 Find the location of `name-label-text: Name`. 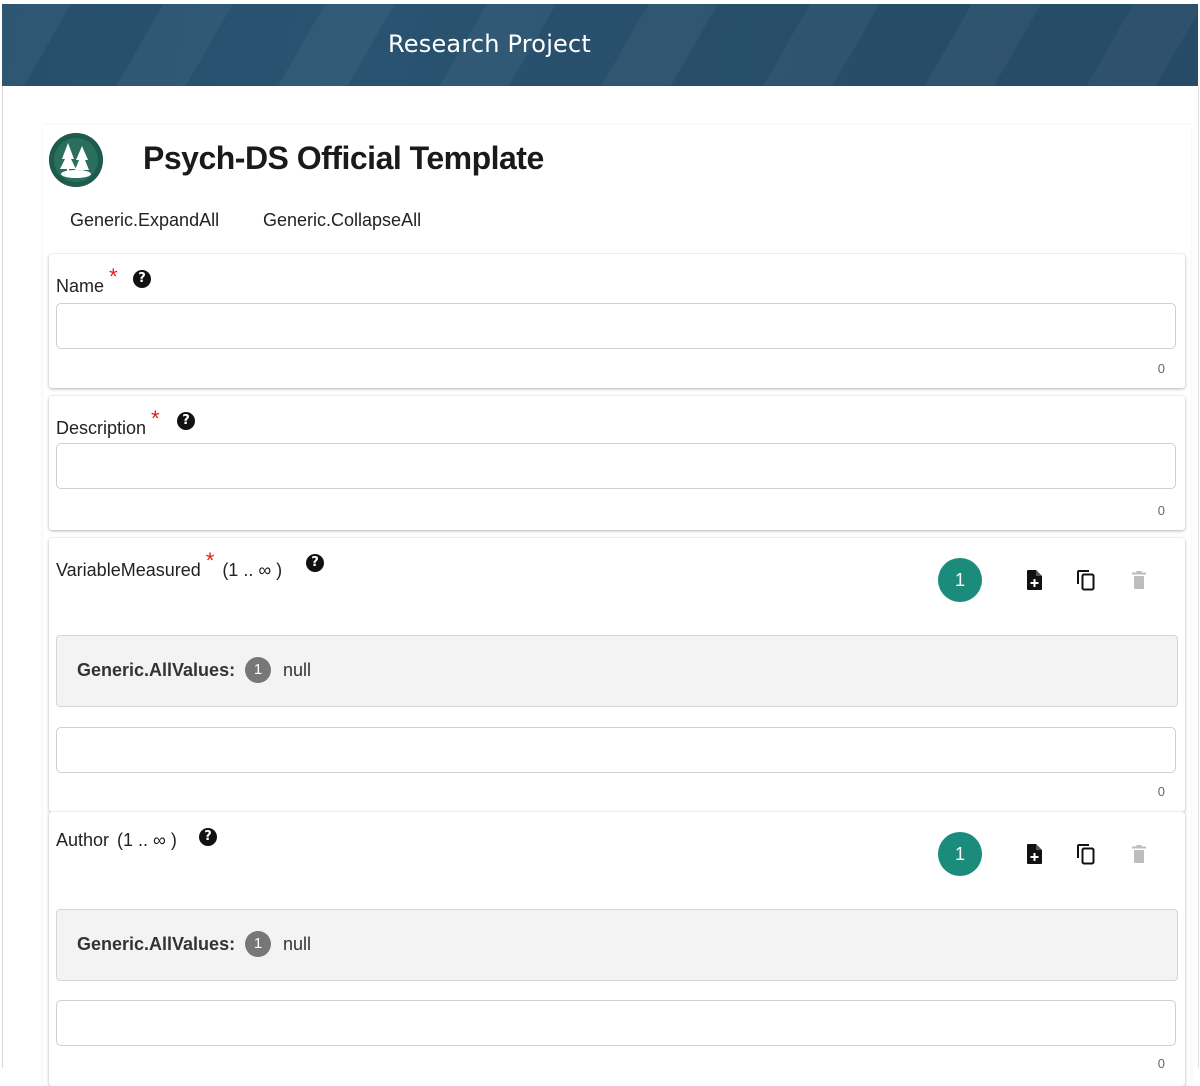

name-label-text: Name is located at coordinates (80, 286).